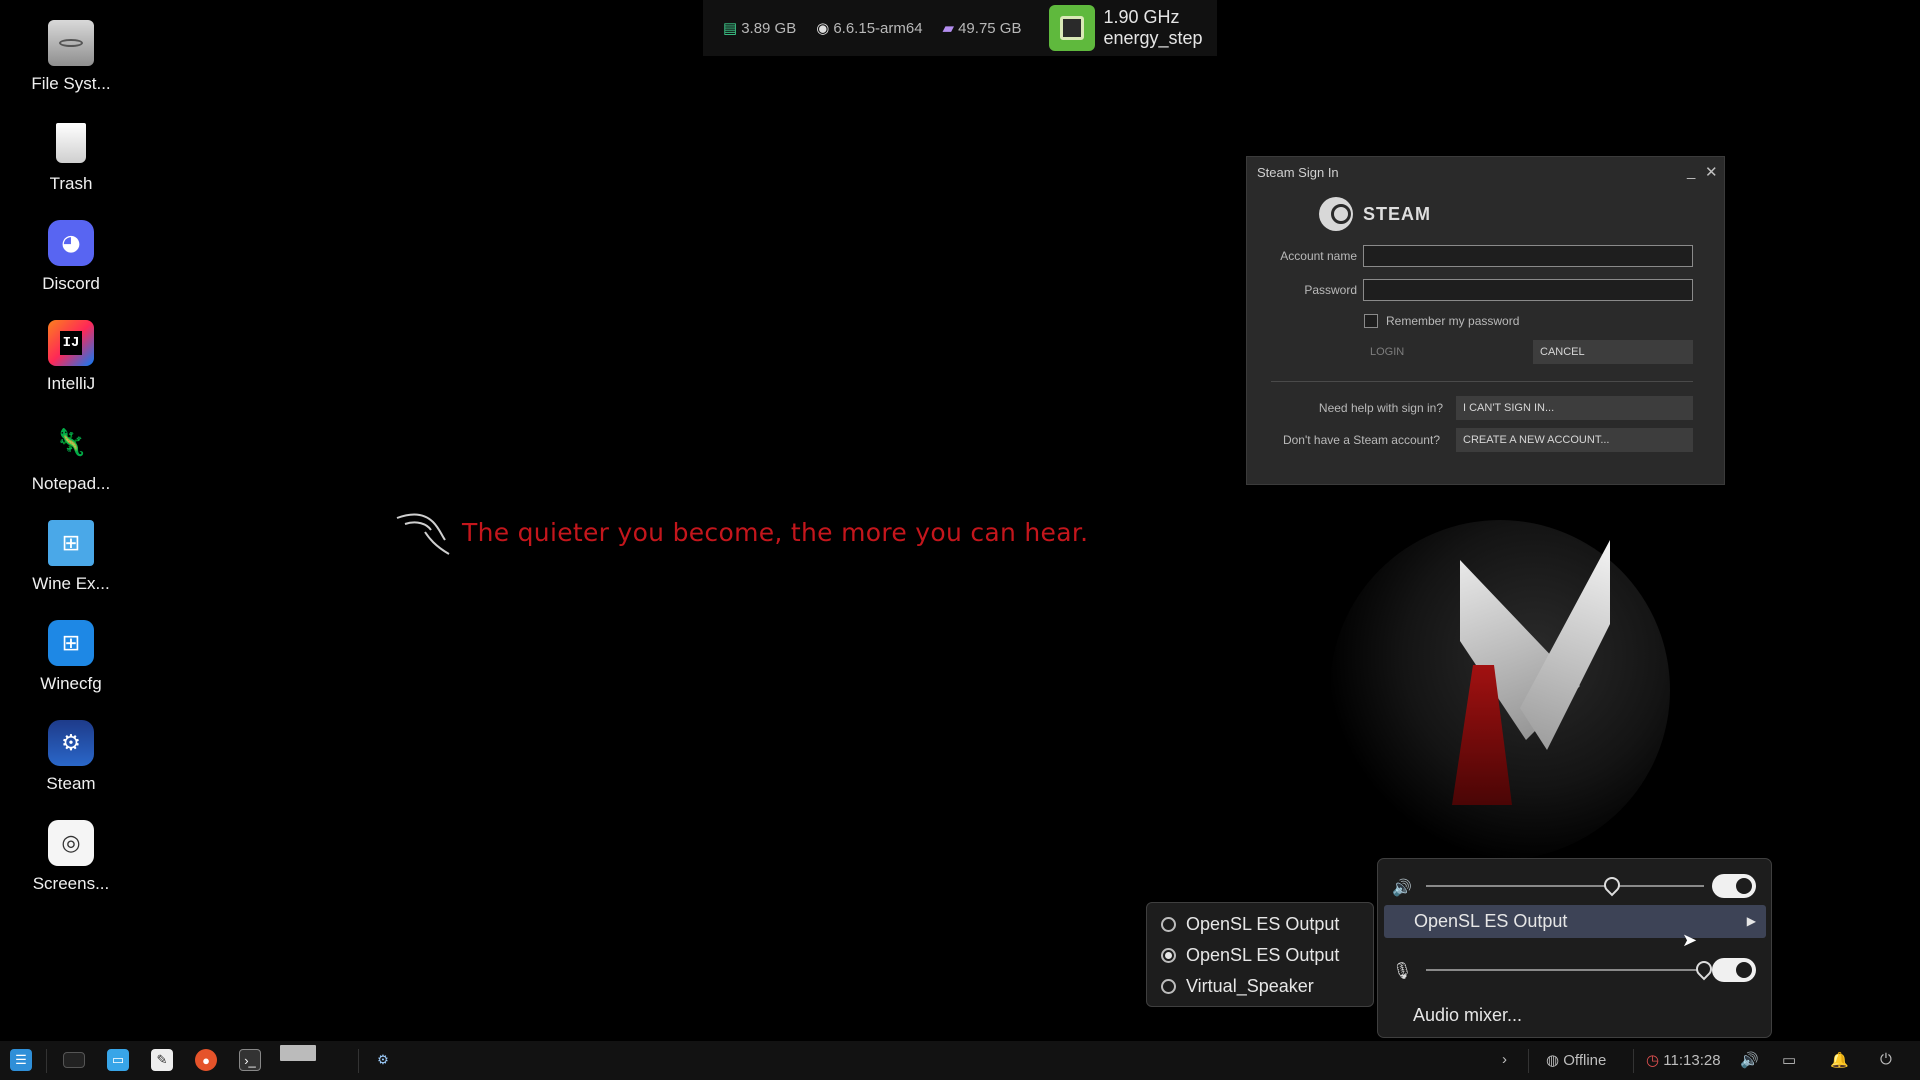  What do you see at coordinates (1886, 1059) in the screenshot?
I see `power-icon: ⏻` at bounding box center [1886, 1059].